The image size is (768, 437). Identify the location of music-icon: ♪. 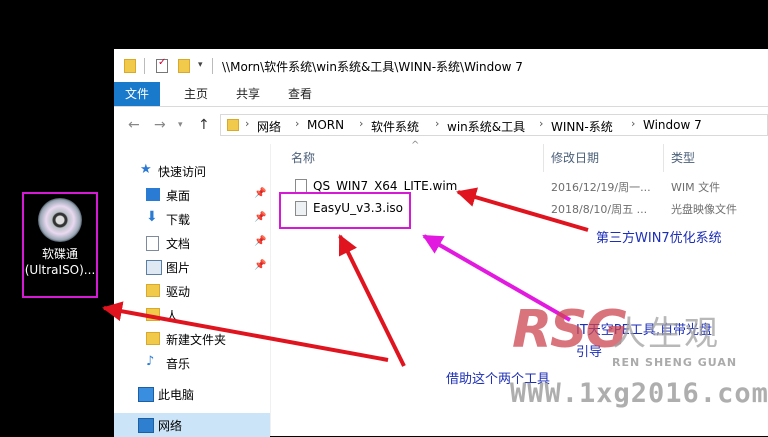
(150, 361).